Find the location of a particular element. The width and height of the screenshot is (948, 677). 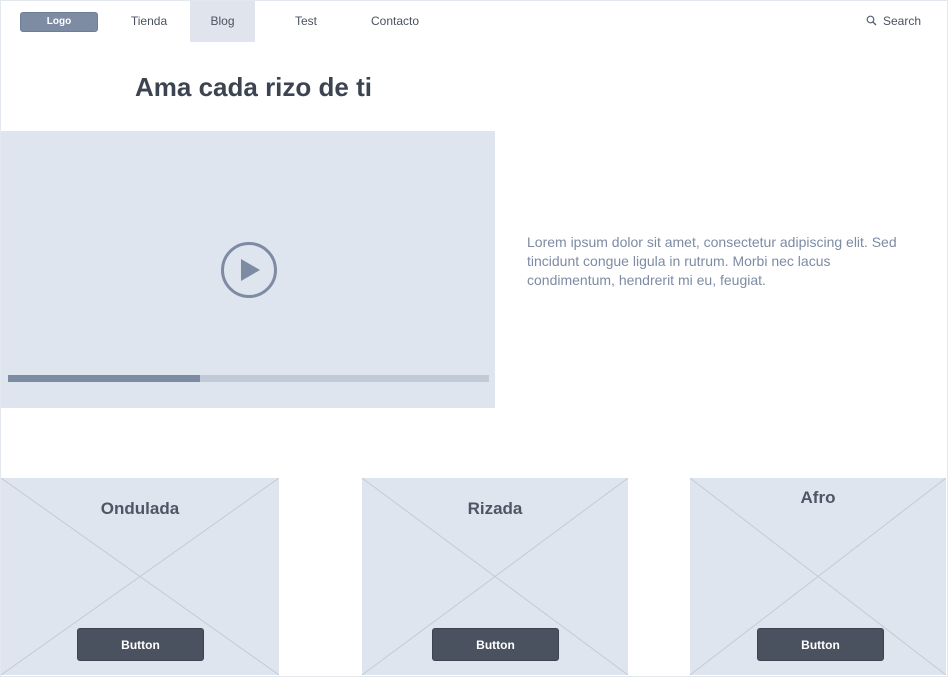

video-progress-fill is located at coordinates (104, 378).